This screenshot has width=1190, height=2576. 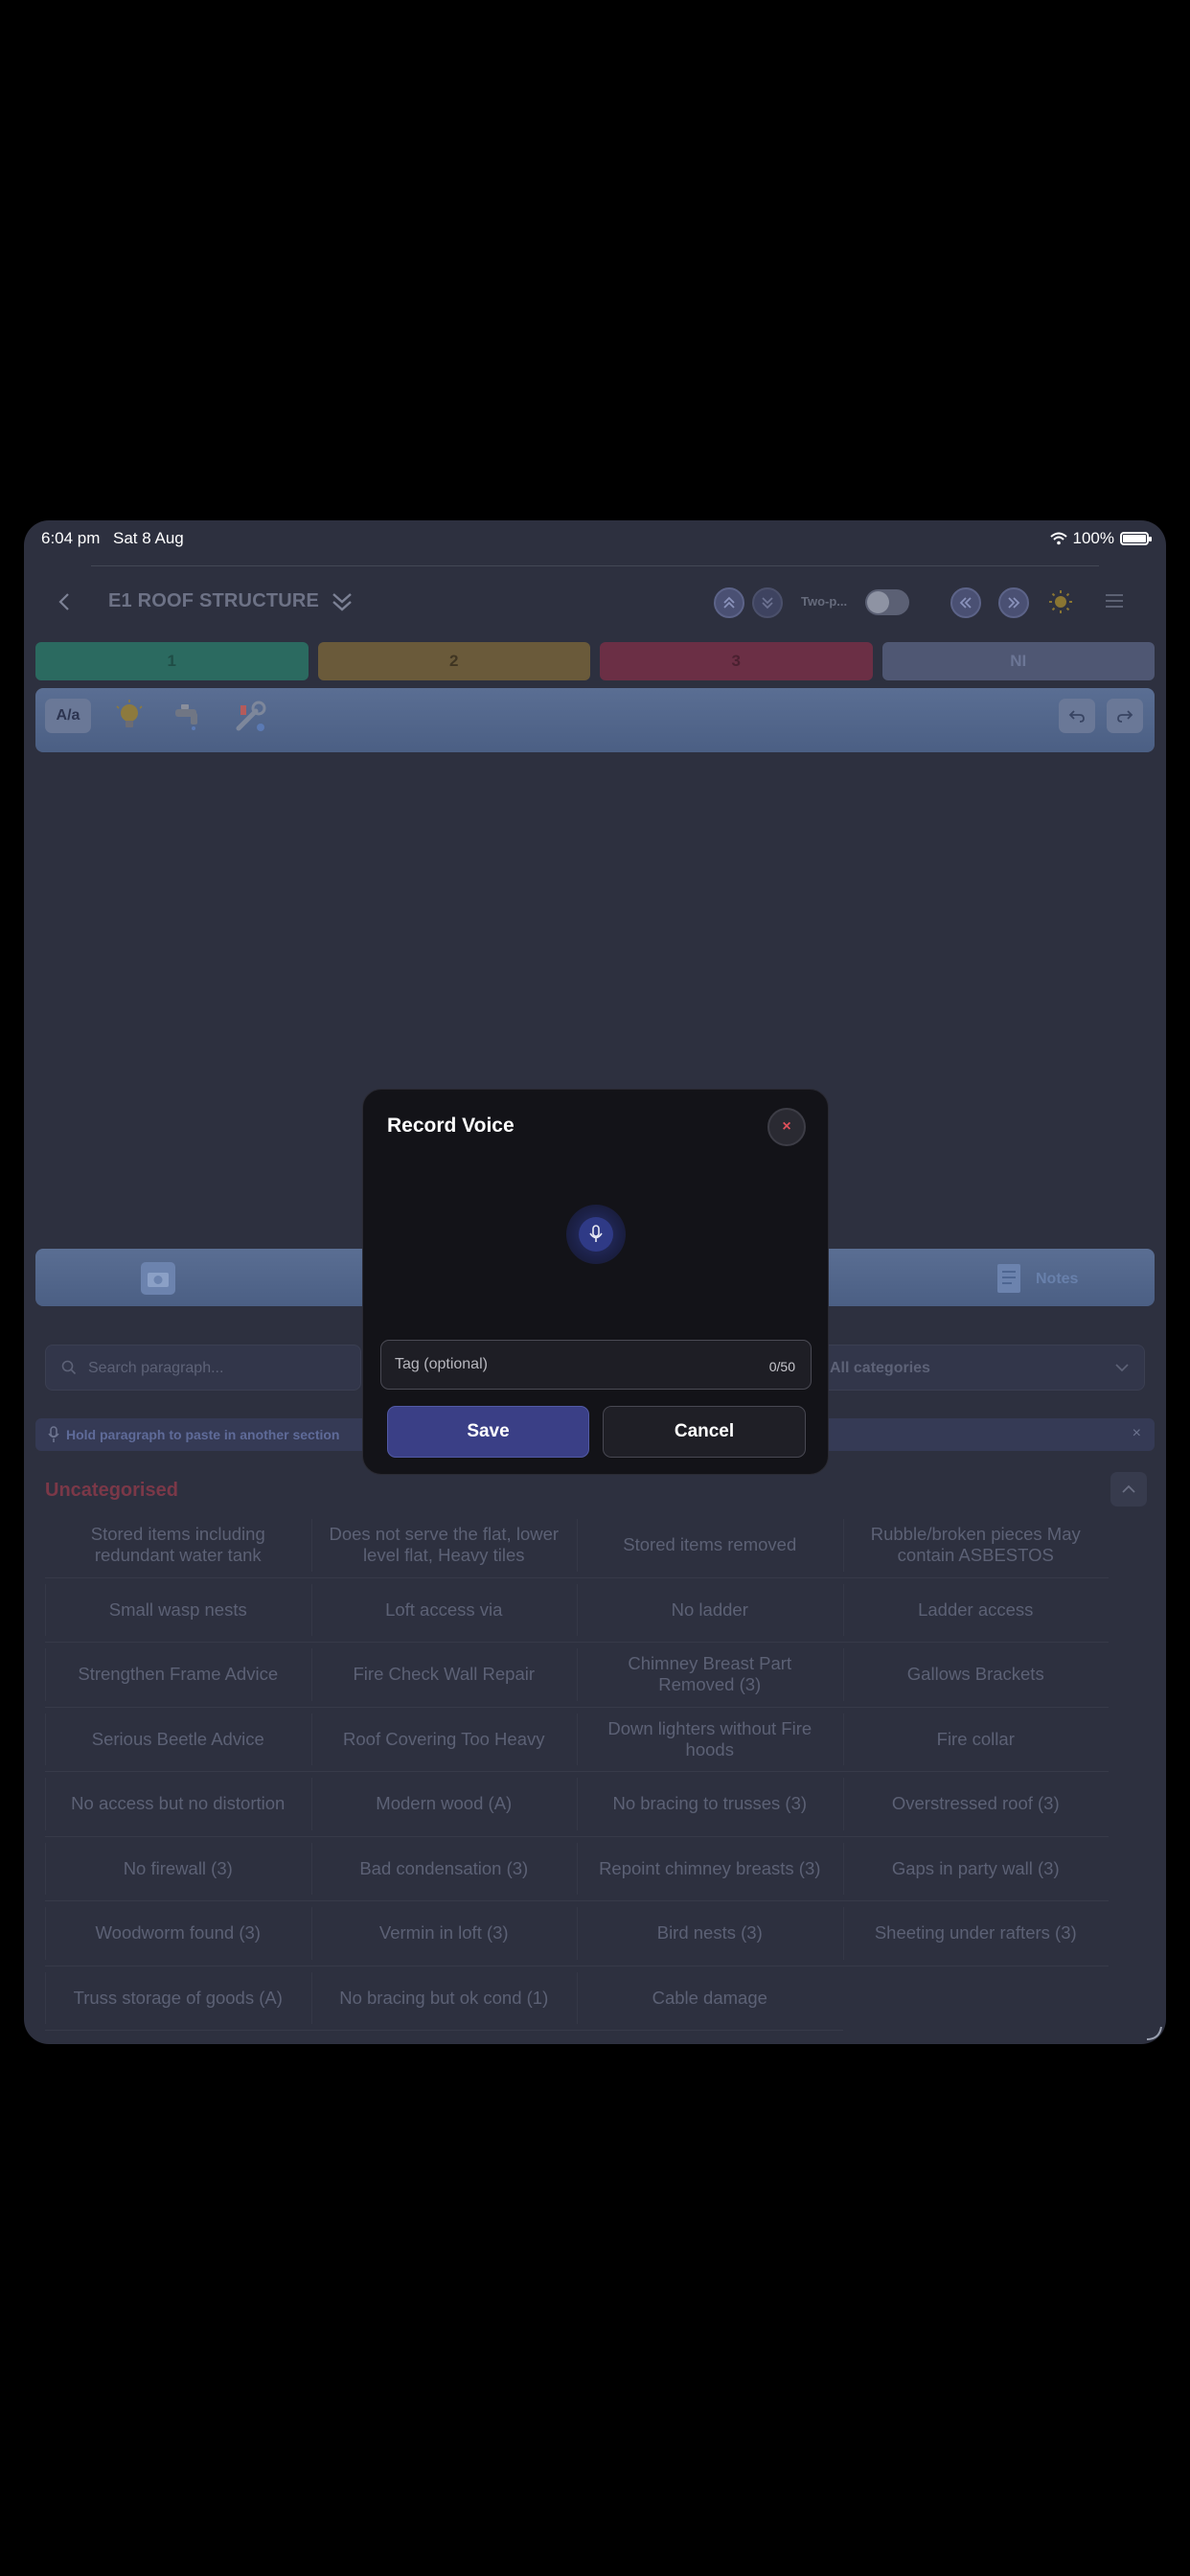 What do you see at coordinates (71, 538) in the screenshot?
I see `status-time: 6:04 pm` at bounding box center [71, 538].